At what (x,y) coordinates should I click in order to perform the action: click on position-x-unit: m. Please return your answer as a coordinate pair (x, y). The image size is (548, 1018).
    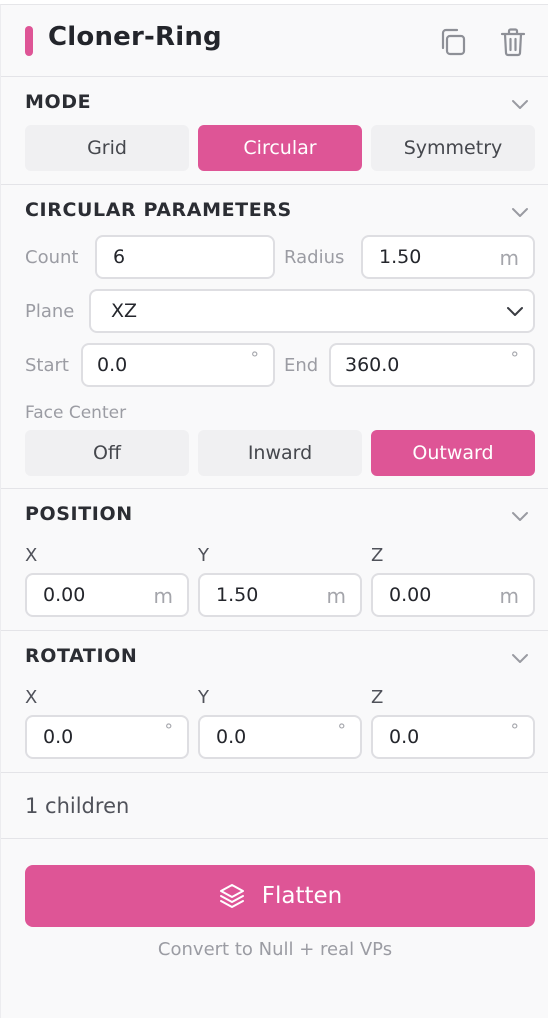
    Looking at the image, I should click on (163, 596).